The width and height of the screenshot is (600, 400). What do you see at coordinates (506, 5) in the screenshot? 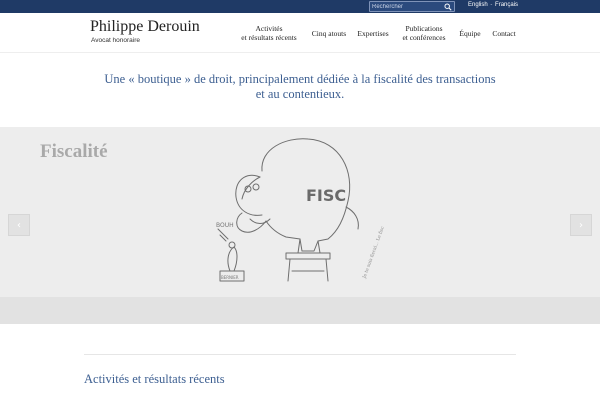
I see `lang-french-link: Français` at bounding box center [506, 5].